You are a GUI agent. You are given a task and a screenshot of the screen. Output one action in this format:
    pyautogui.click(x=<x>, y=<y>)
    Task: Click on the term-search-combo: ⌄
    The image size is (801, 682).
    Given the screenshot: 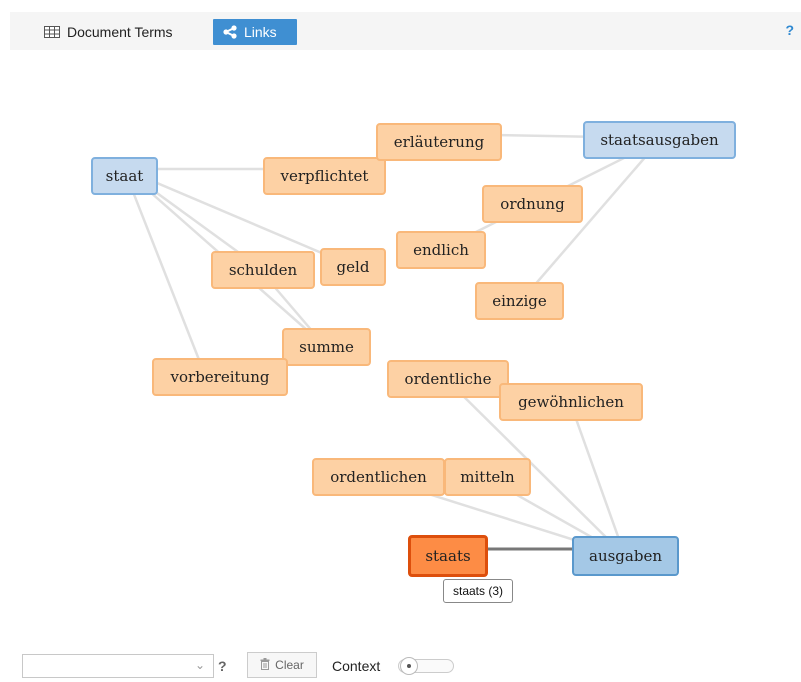 What is the action you would take?
    pyautogui.click(x=118, y=666)
    